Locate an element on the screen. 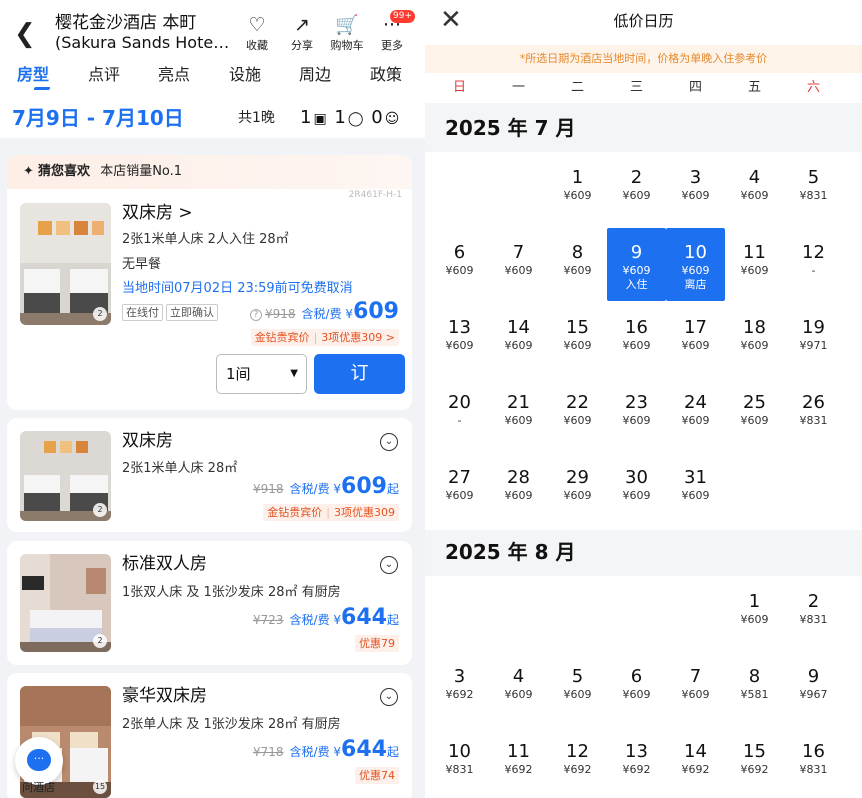 The height and width of the screenshot is (798, 862). promo-label: 金钻贵宾价 | 3项优惠309 > is located at coordinates (324, 337).